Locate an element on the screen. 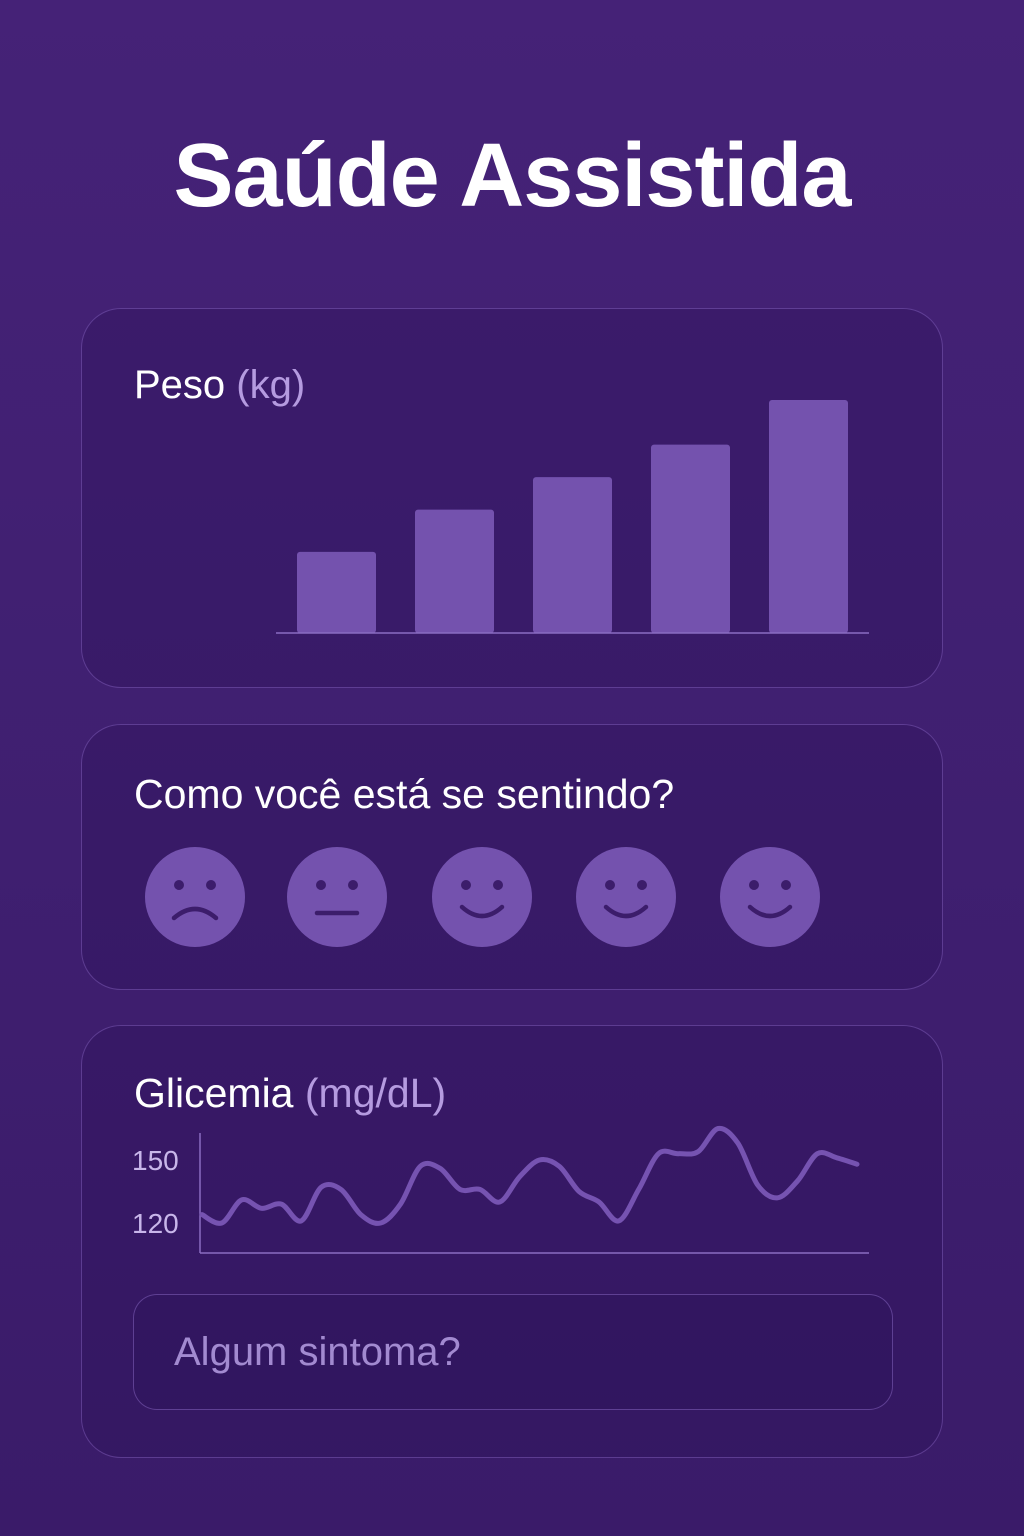 The image size is (1024, 1536). glucose-series-line is located at coordinates (529, 1175).